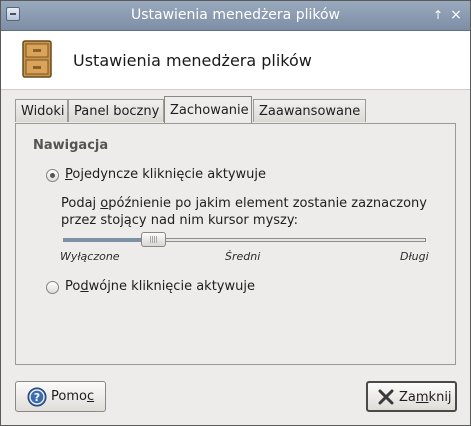 The height and width of the screenshot is (426, 471). What do you see at coordinates (37, 59) in the screenshot?
I see `file-cabinet-icon` at bounding box center [37, 59].